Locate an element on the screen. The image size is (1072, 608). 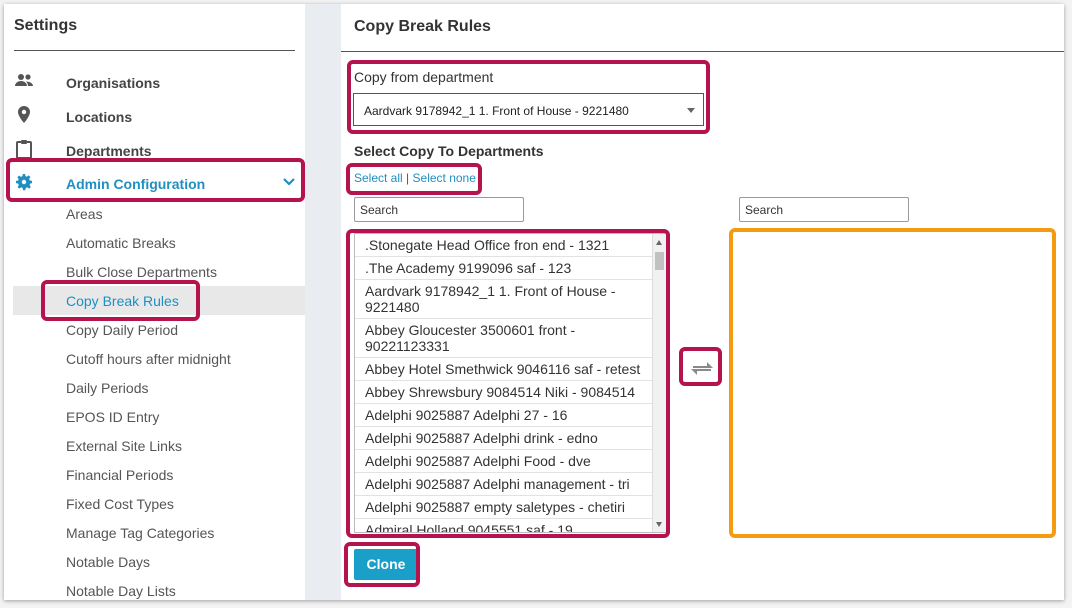
select-links: Select all | Select none is located at coordinates (415, 178).